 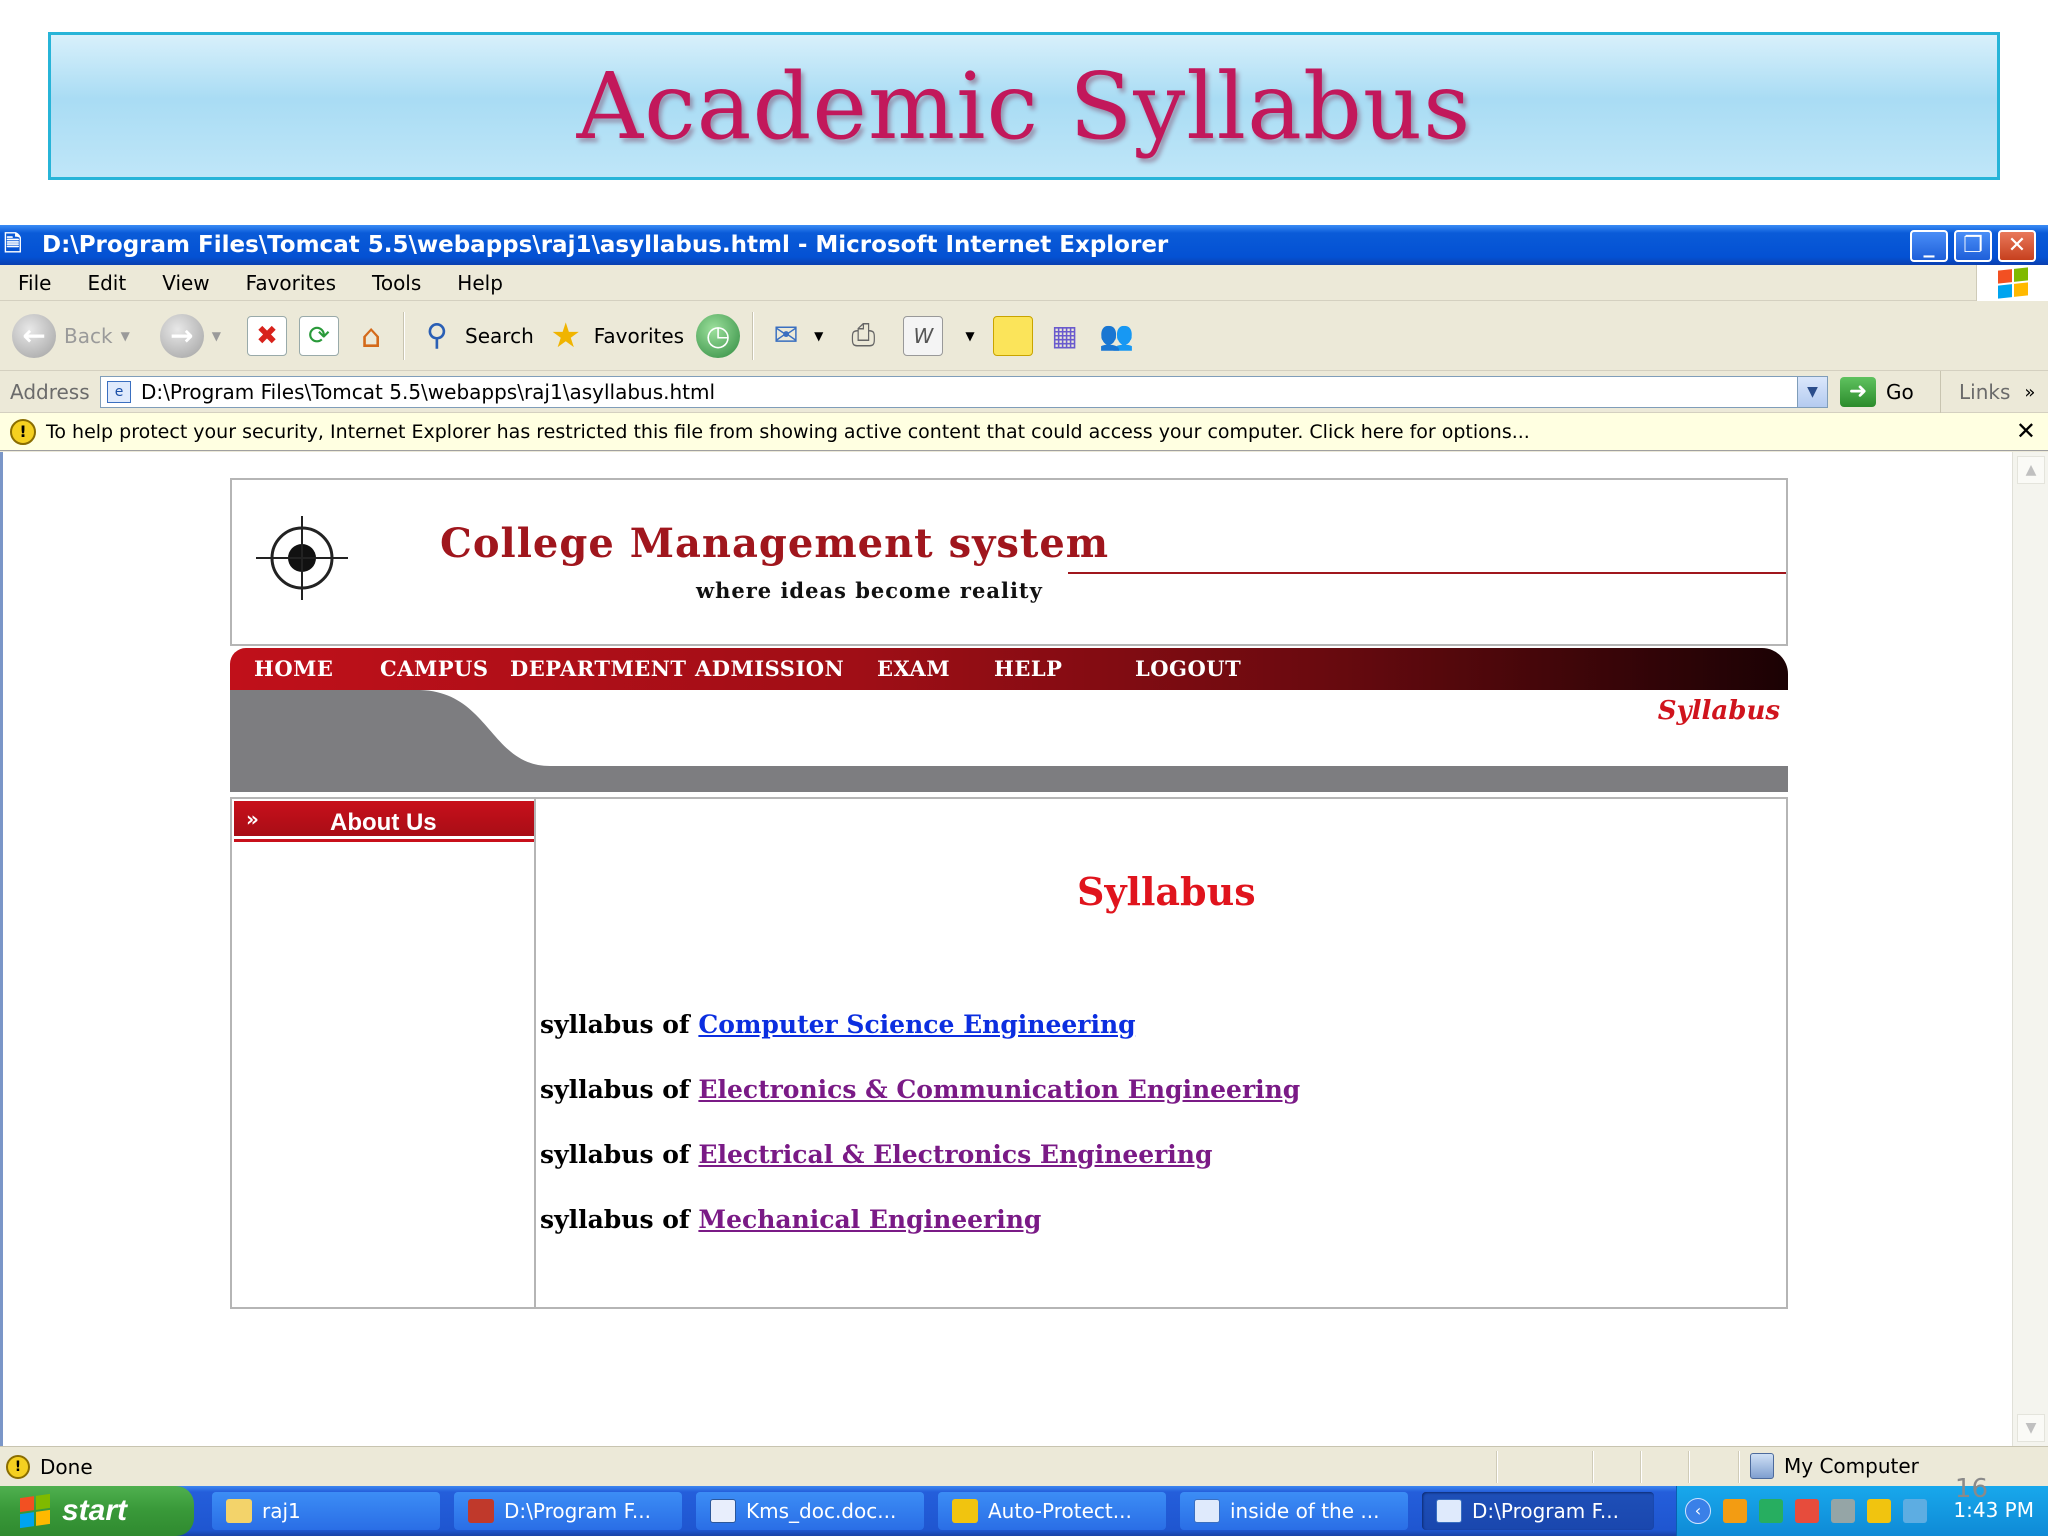 I want to click on vertical-scrollbar: ▲ ▼, so click(x=2030, y=949).